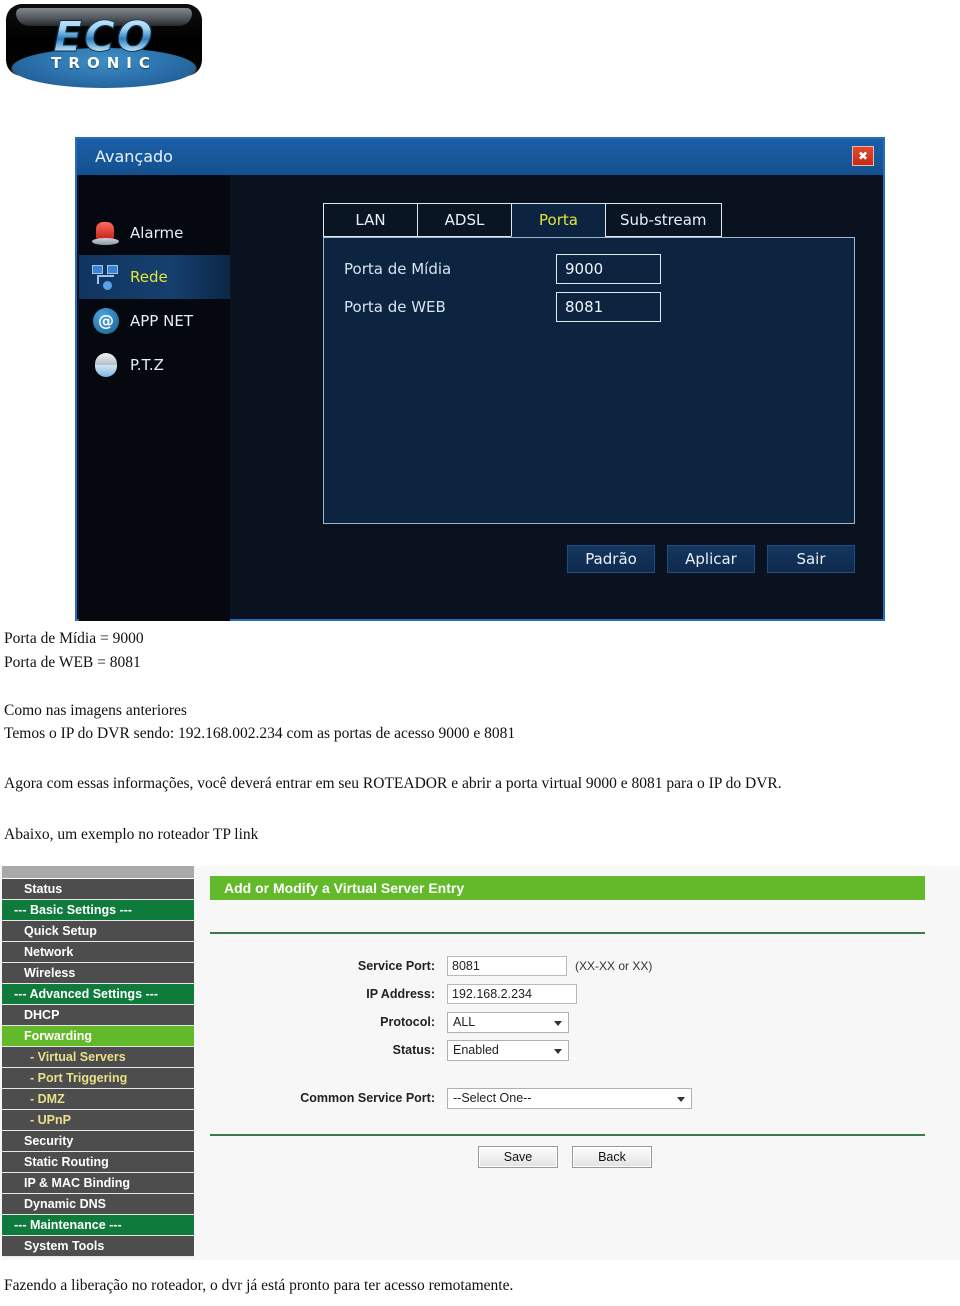  What do you see at coordinates (98, 1141) in the screenshot?
I see `menu-item-security: Security` at bounding box center [98, 1141].